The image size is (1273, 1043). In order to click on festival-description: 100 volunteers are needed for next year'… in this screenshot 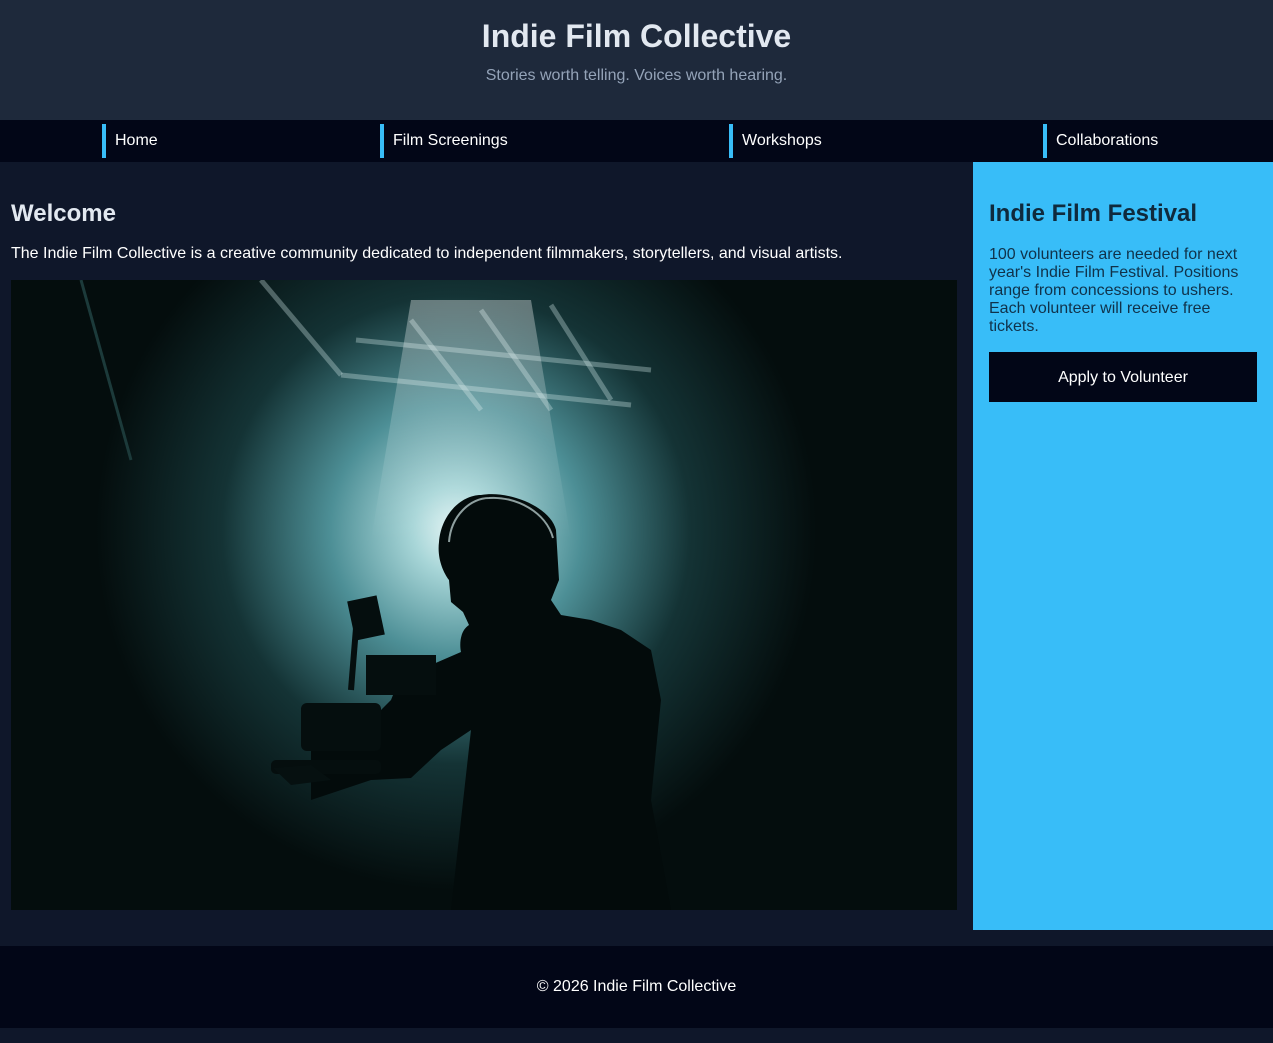, I will do `click(1114, 290)`.